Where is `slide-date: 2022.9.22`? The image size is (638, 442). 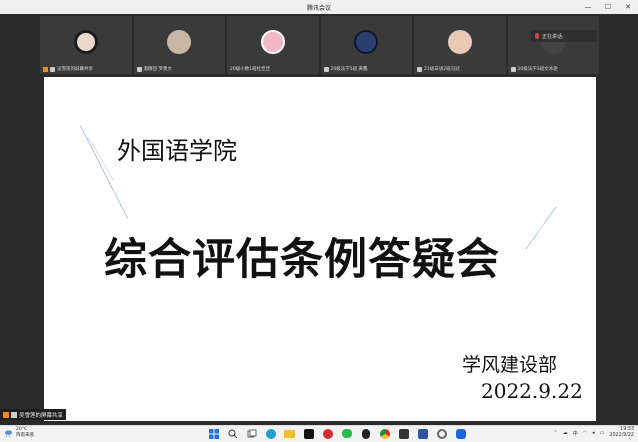
slide-date: 2022.9.22 is located at coordinates (532, 391).